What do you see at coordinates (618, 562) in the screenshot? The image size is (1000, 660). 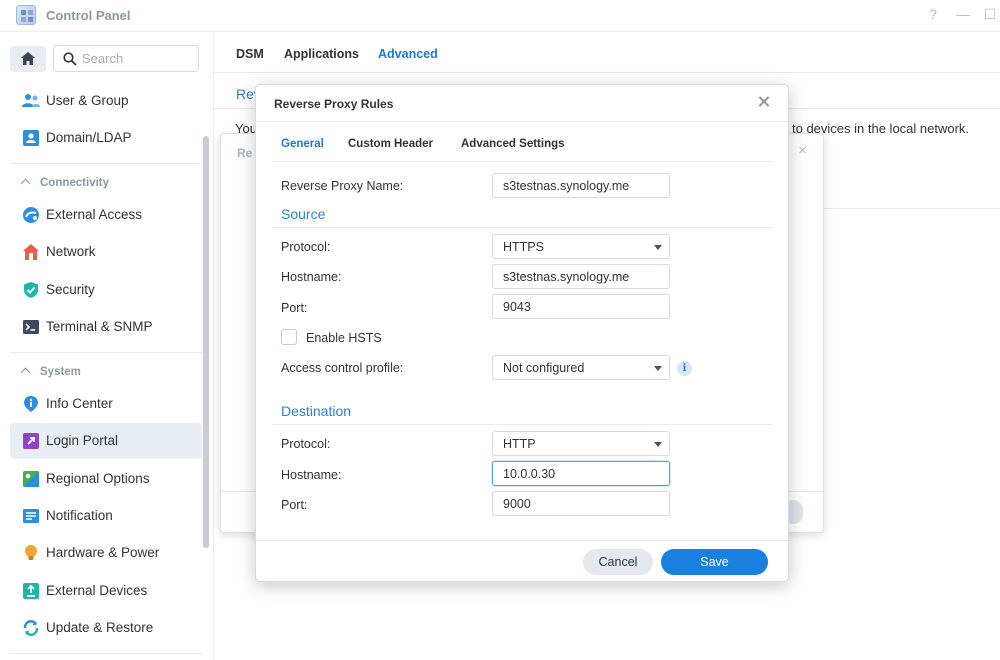 I see `cancel-button: Cancel` at bounding box center [618, 562].